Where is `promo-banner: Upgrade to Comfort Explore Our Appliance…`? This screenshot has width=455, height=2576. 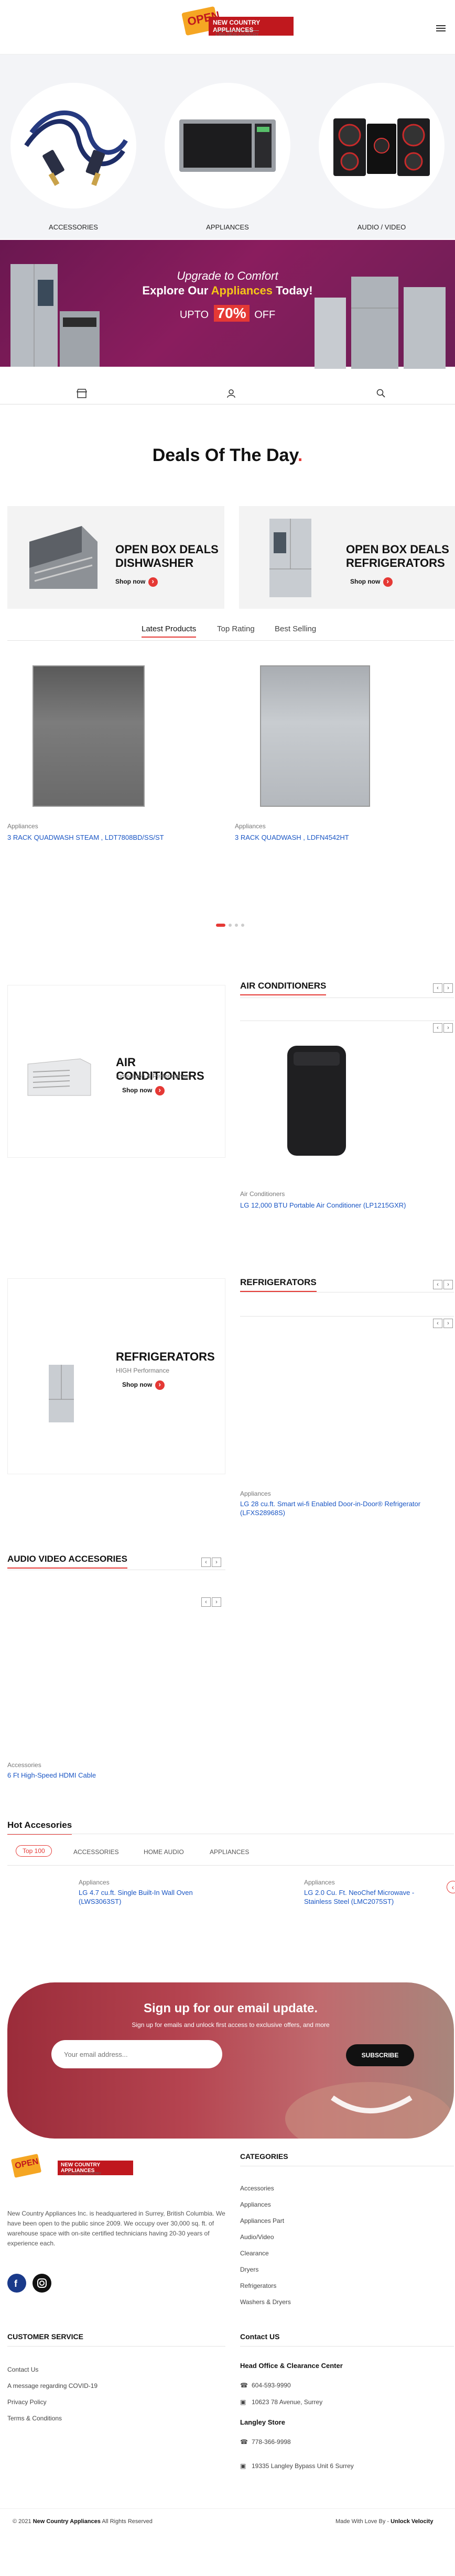 promo-banner: Upgrade to Comfort Explore Our Appliance… is located at coordinates (227, 311).